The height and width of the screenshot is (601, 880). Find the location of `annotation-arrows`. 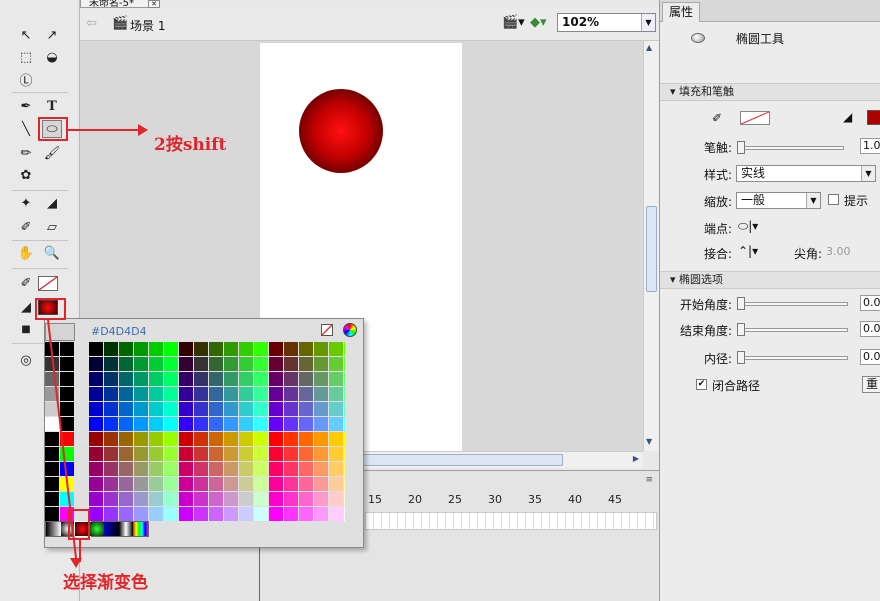

annotation-arrows is located at coordinates (64, 443).